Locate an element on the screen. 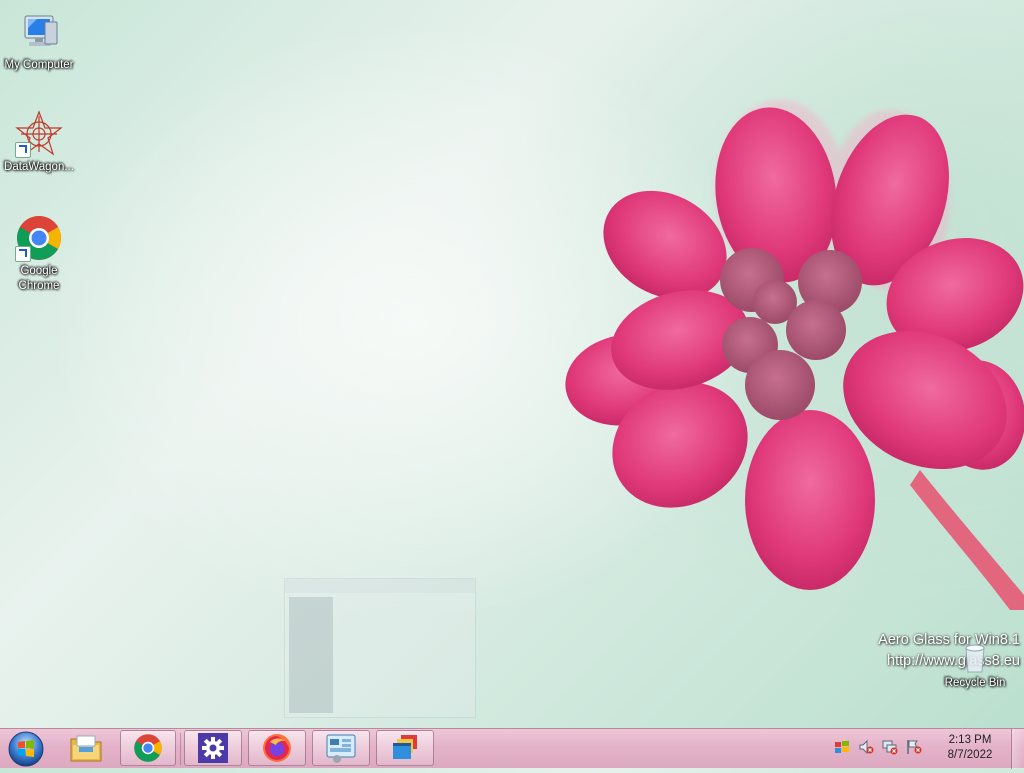  taskbar: 2:13 PM 8/7/2022 is located at coordinates (512, 748).